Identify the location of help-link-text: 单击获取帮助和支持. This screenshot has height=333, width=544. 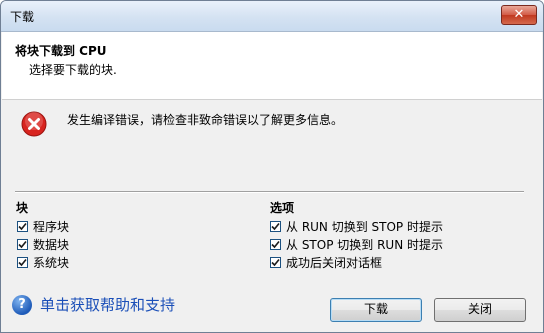
(107, 304).